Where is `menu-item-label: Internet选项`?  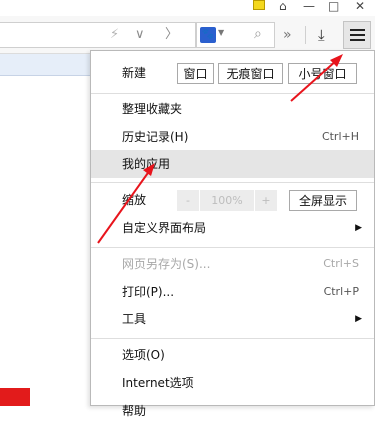 menu-item-label: Internet选项 is located at coordinates (158, 383).